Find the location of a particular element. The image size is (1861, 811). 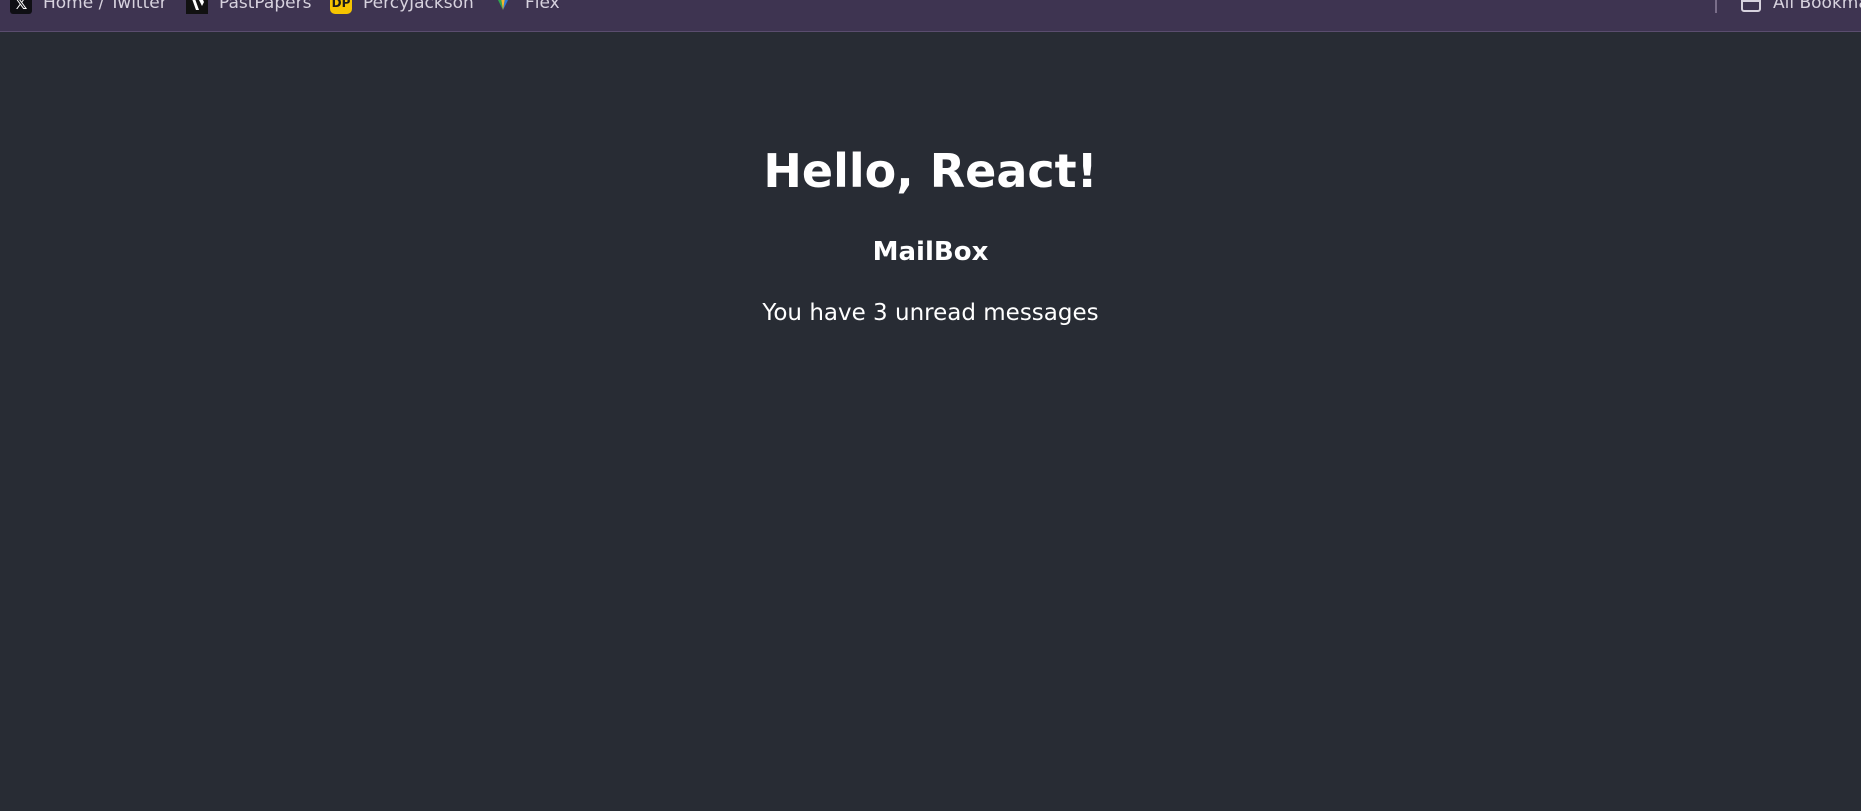

bookmark-pastpapers: PastPapers is located at coordinates (248, 7).